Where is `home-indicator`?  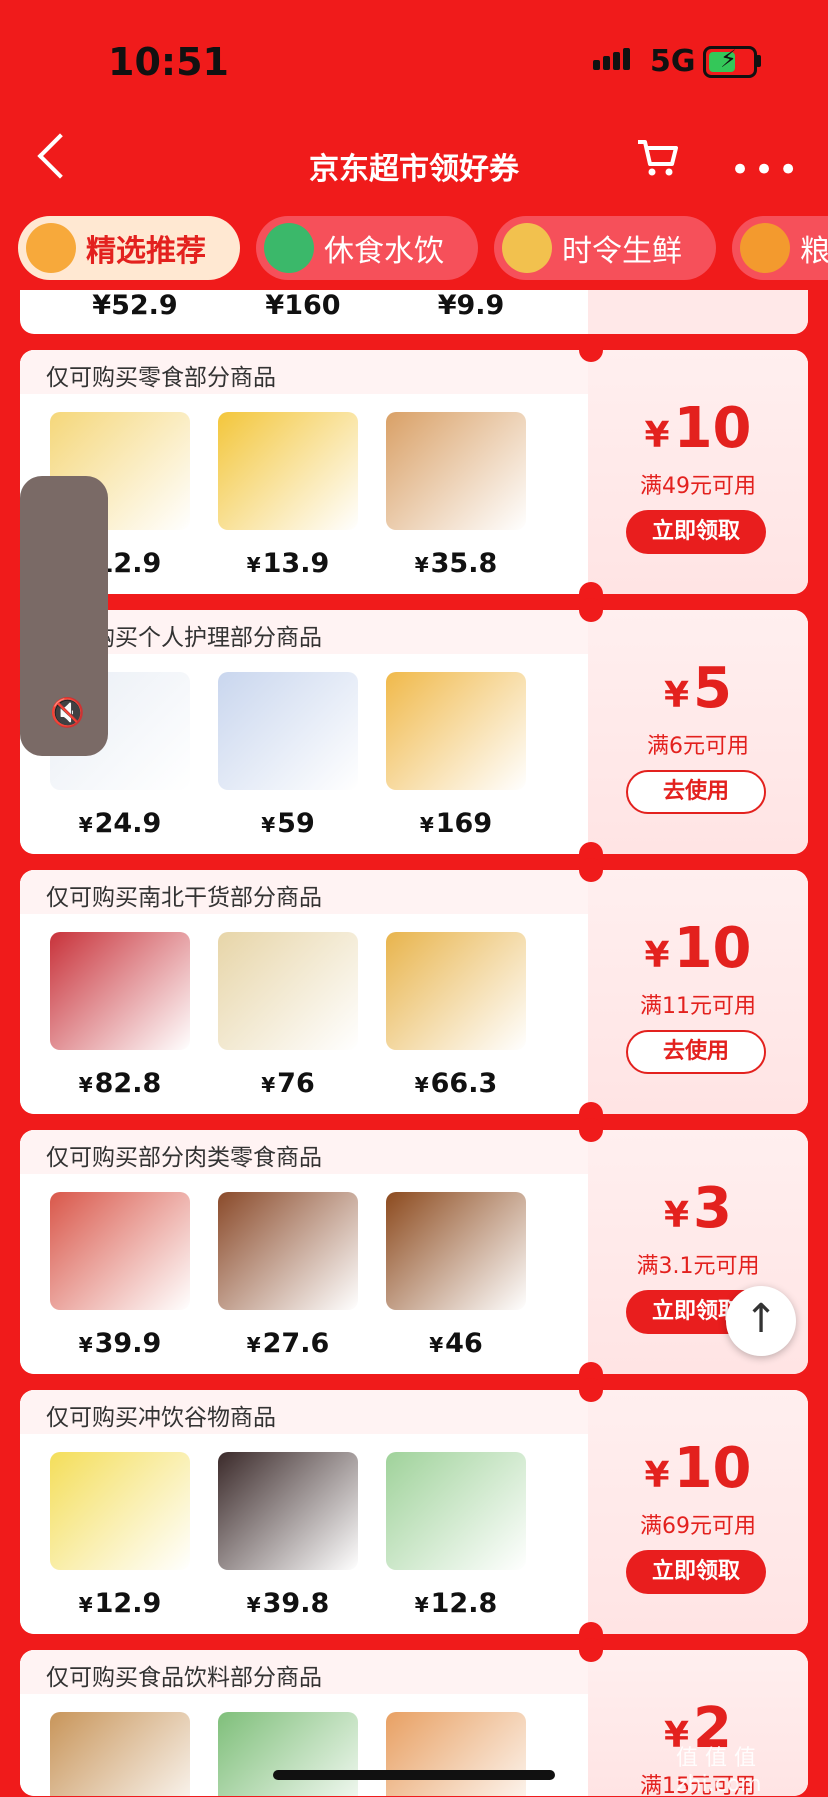
home-indicator is located at coordinates (414, 1775).